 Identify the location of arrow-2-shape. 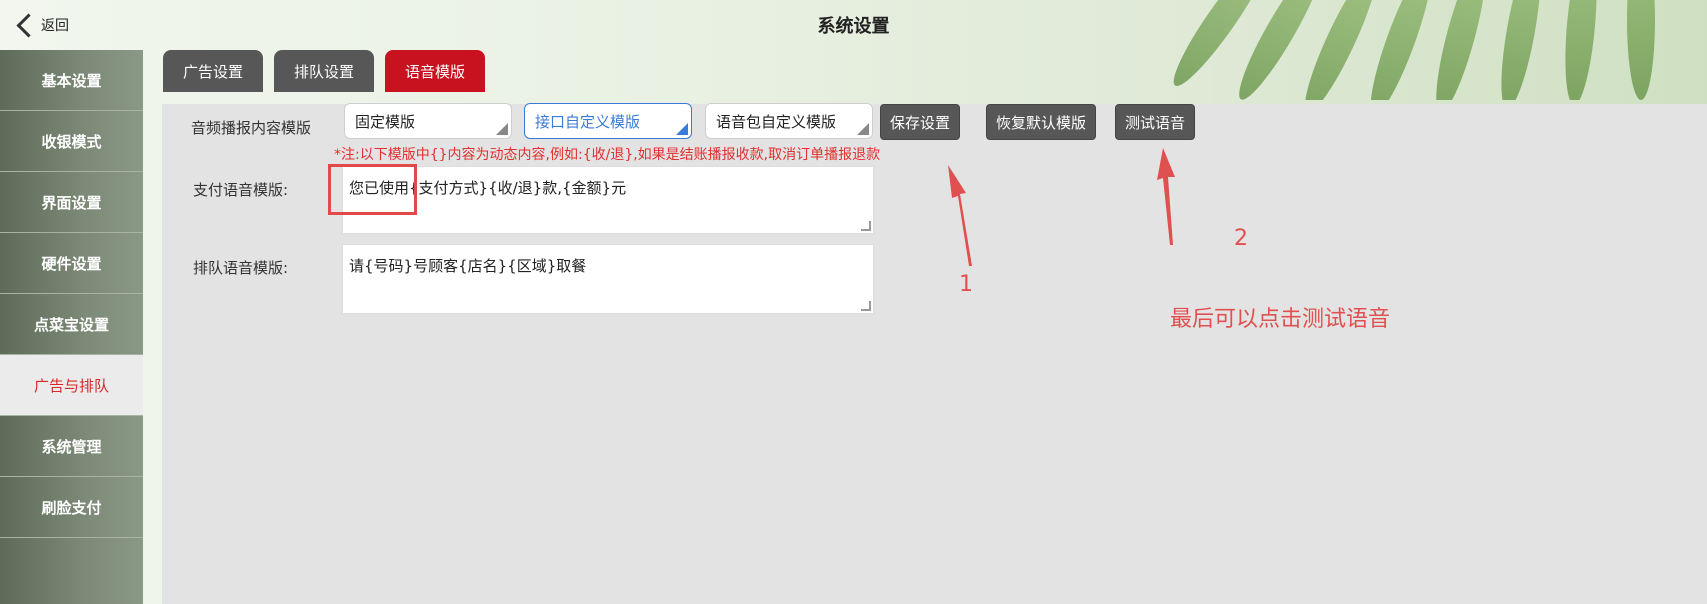
(1166, 196).